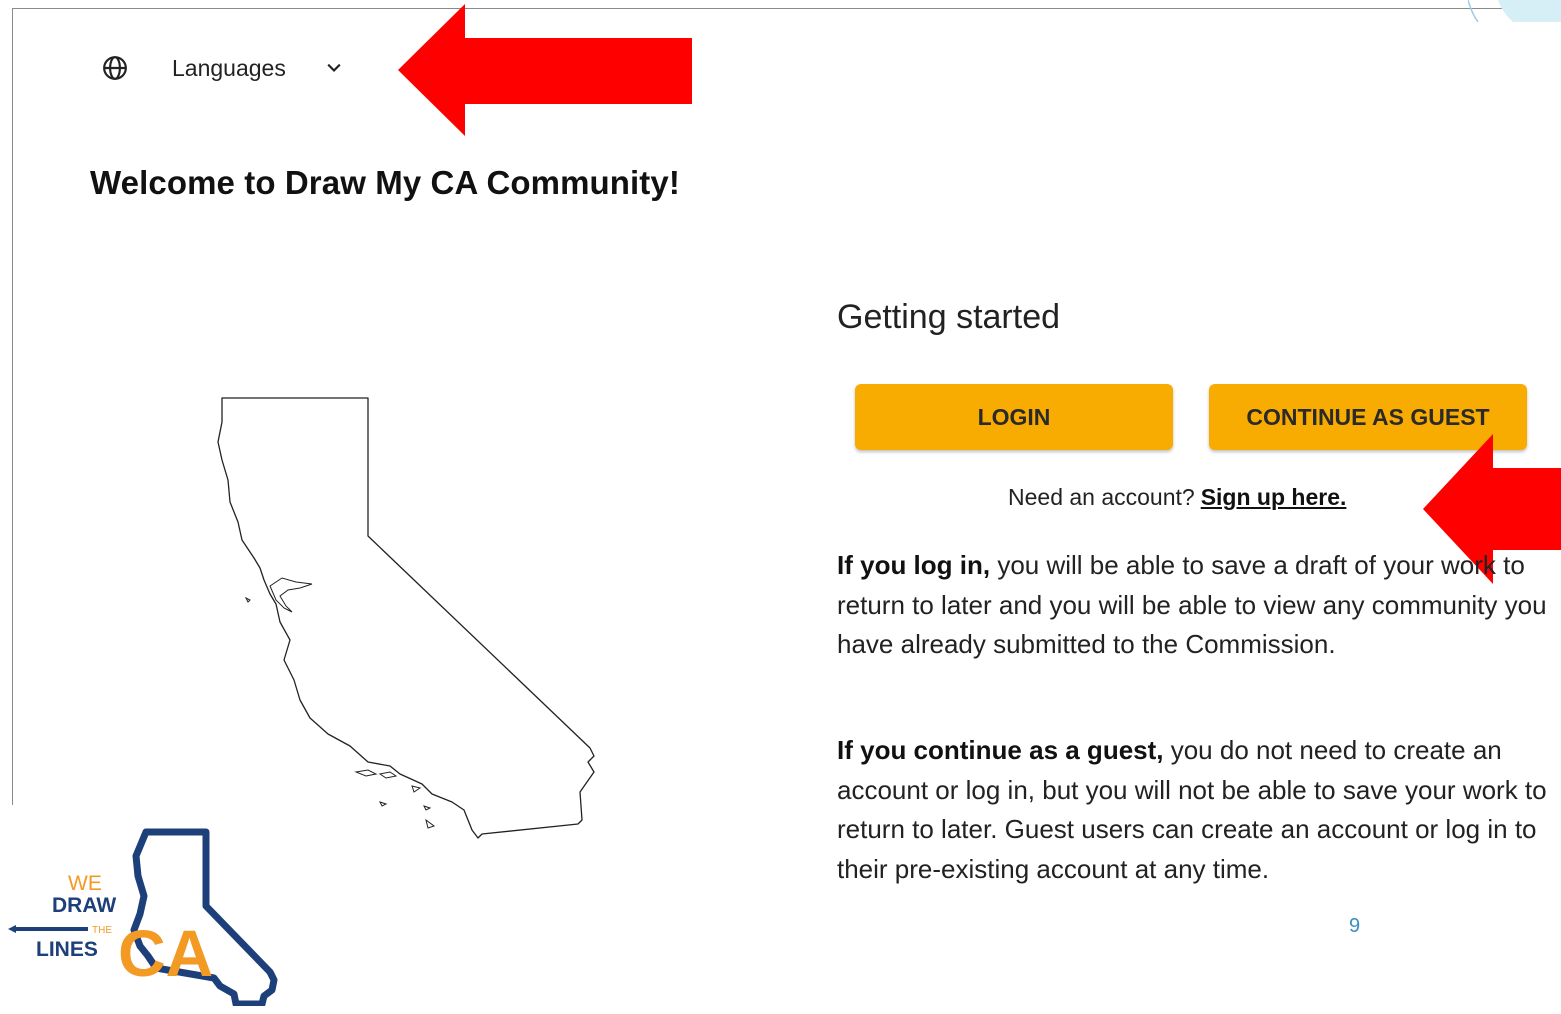  Describe the element at coordinates (385, 182) in the screenshot. I see `page-title: Welcome to Draw My CA Community!` at that location.